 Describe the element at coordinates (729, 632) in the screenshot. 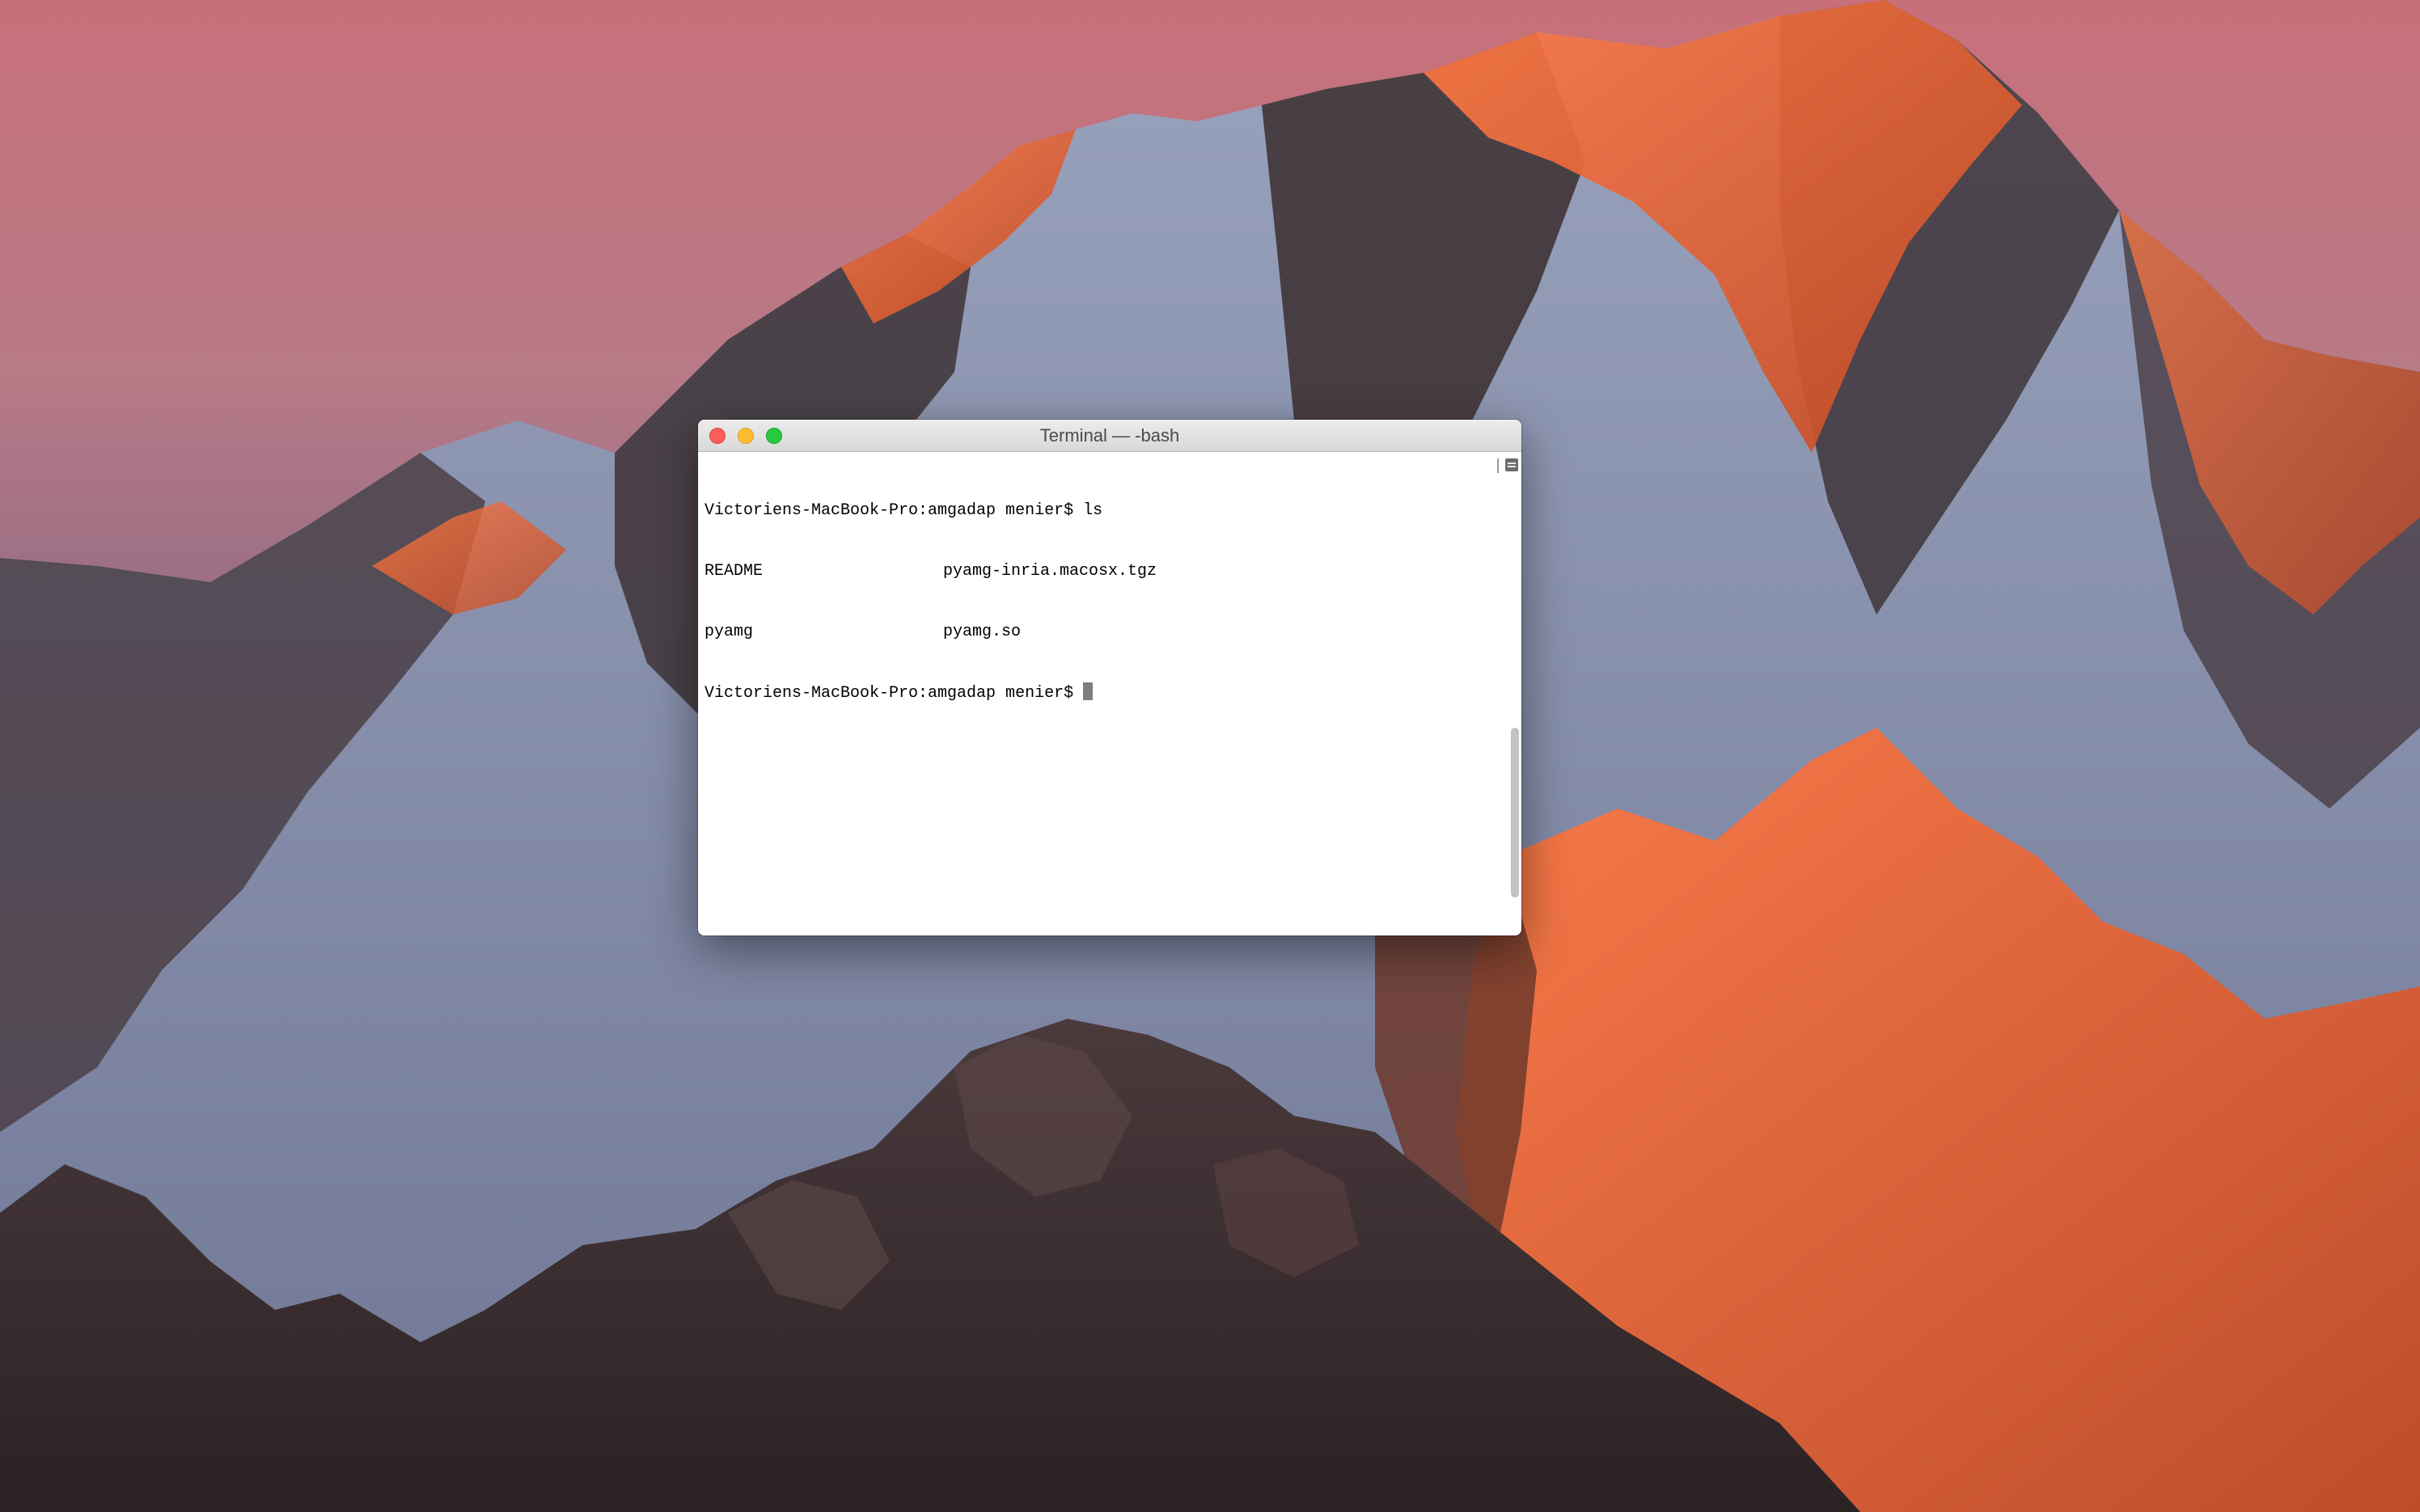

I see `file-entry: pyamg` at that location.